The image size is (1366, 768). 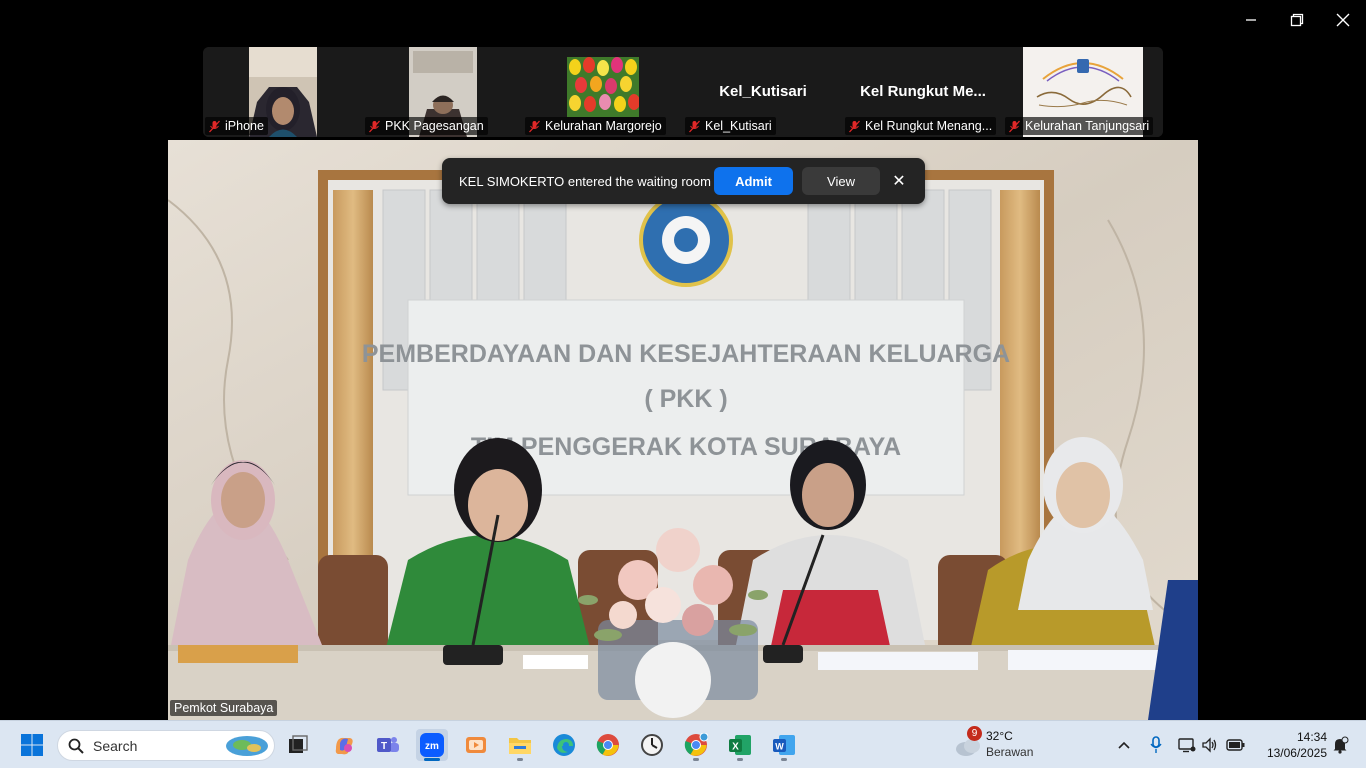 I want to click on active-speaker-name: Pemkot Surabaya, so click(x=224, y=708).